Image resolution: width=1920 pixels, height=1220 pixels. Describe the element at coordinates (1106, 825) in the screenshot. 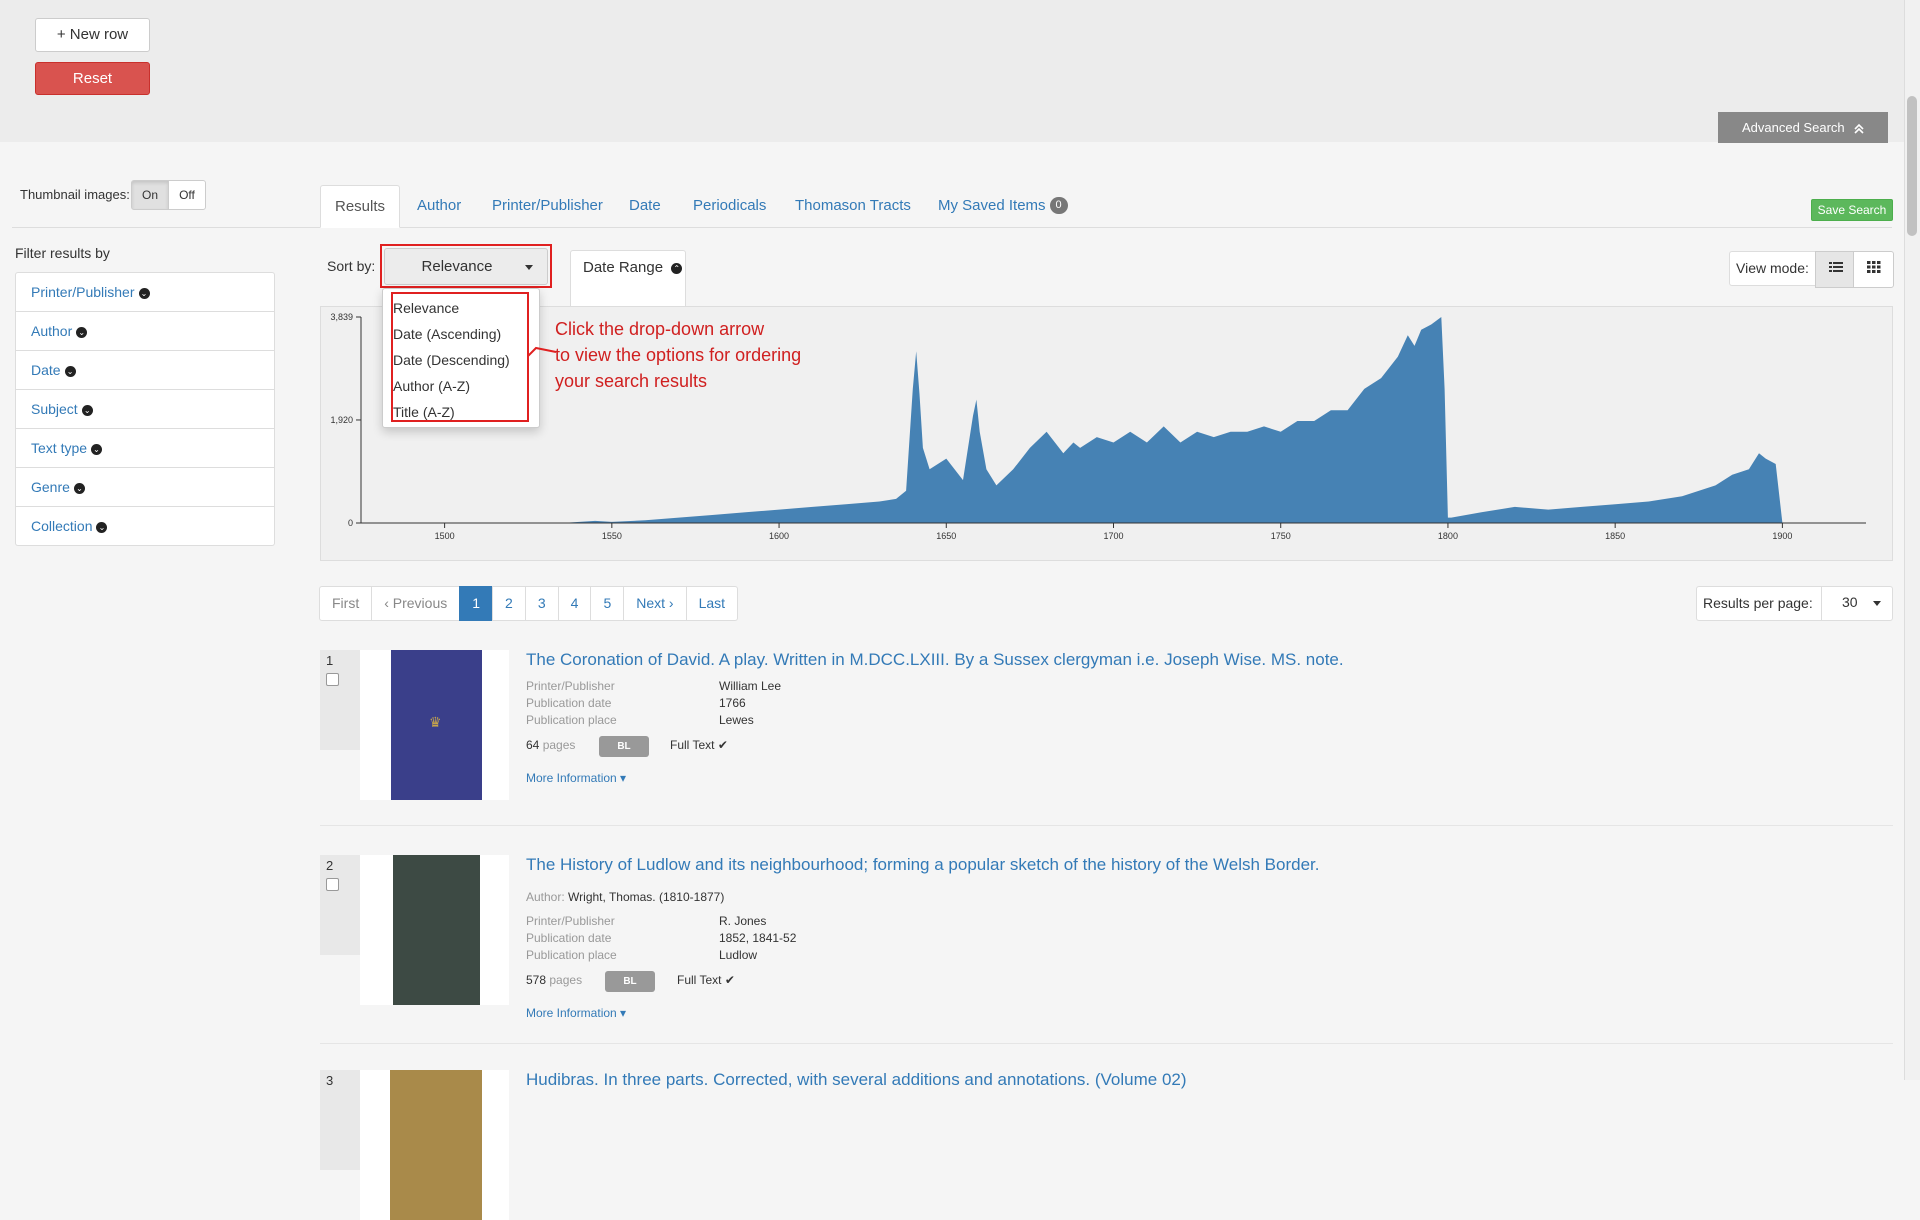

I see `result-divider` at that location.